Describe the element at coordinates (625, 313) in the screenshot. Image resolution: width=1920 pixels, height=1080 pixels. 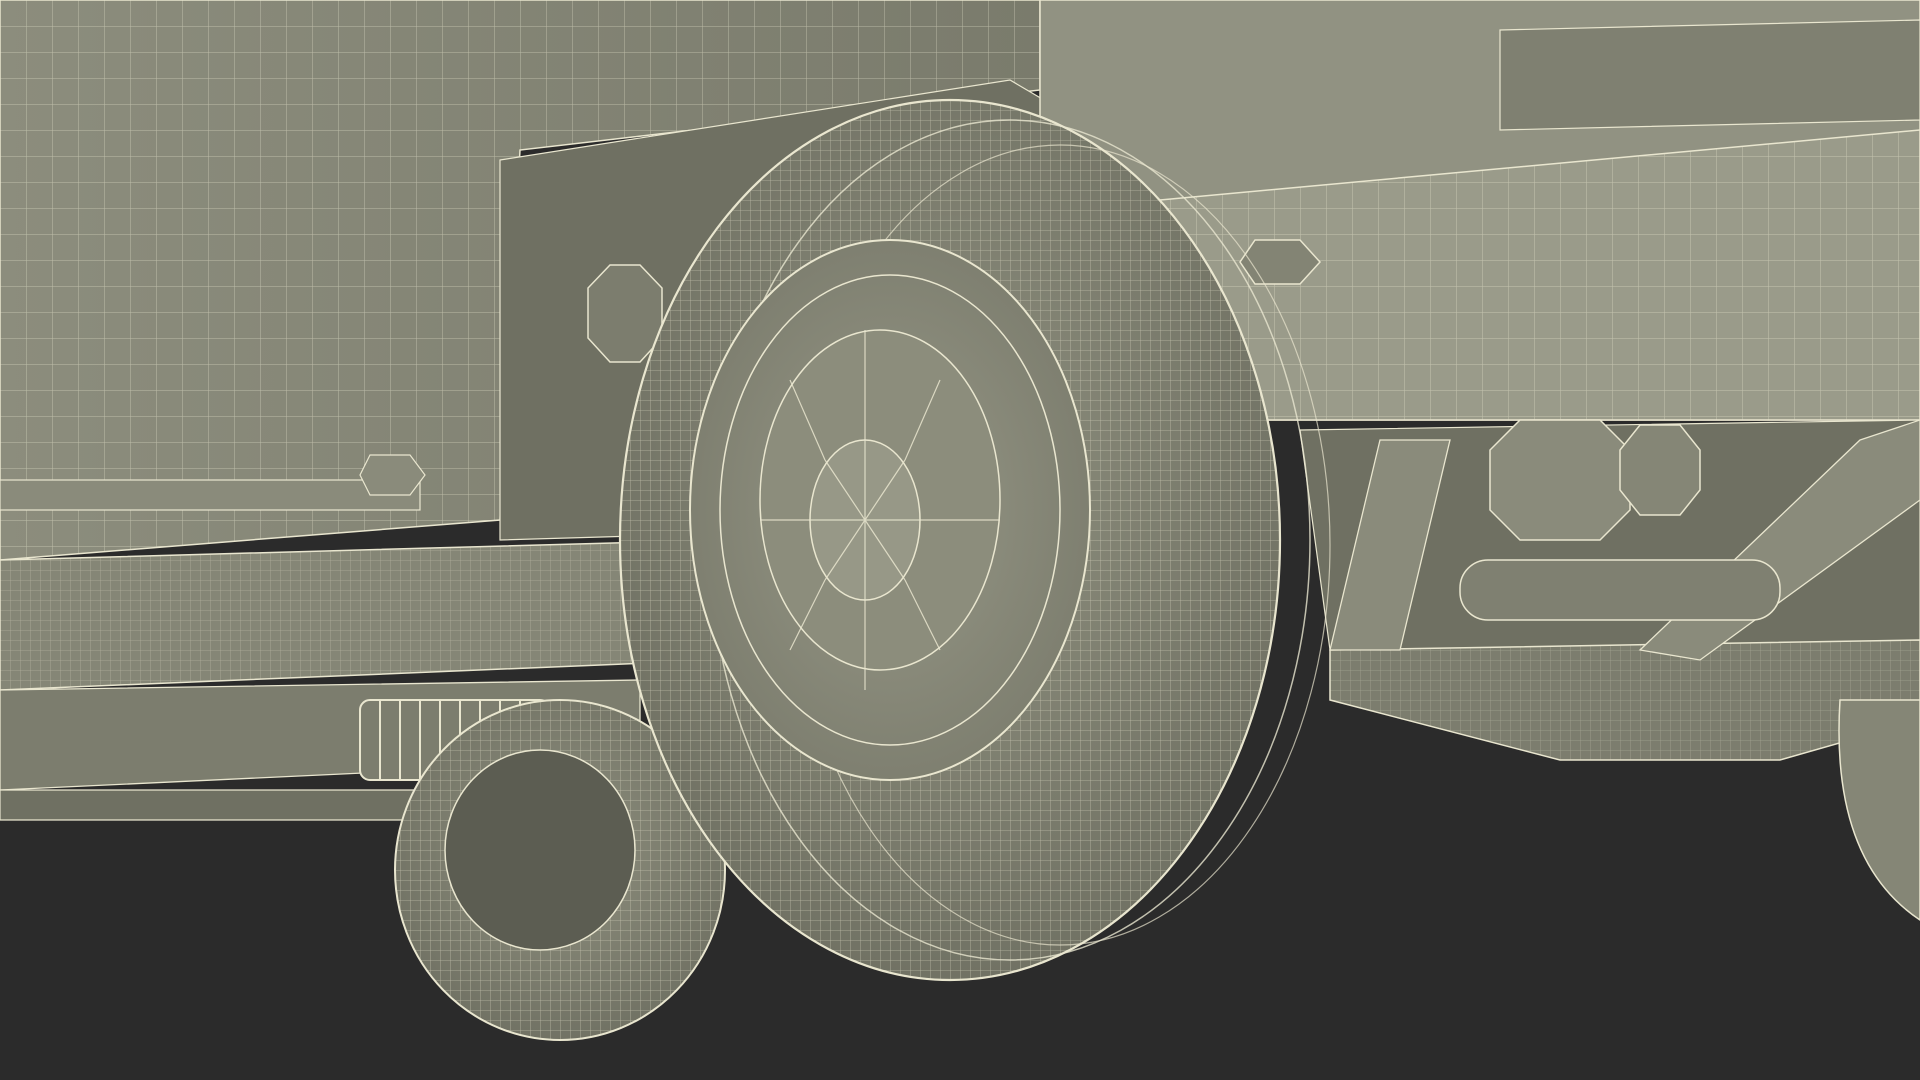
I see `shock-mount` at that location.